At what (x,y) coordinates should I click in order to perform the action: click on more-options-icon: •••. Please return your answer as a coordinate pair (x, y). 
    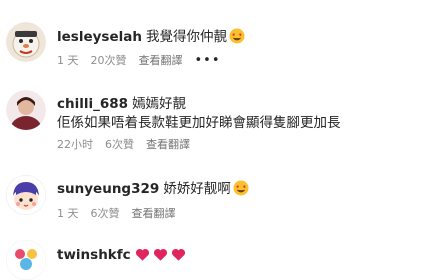
    Looking at the image, I should click on (208, 61).